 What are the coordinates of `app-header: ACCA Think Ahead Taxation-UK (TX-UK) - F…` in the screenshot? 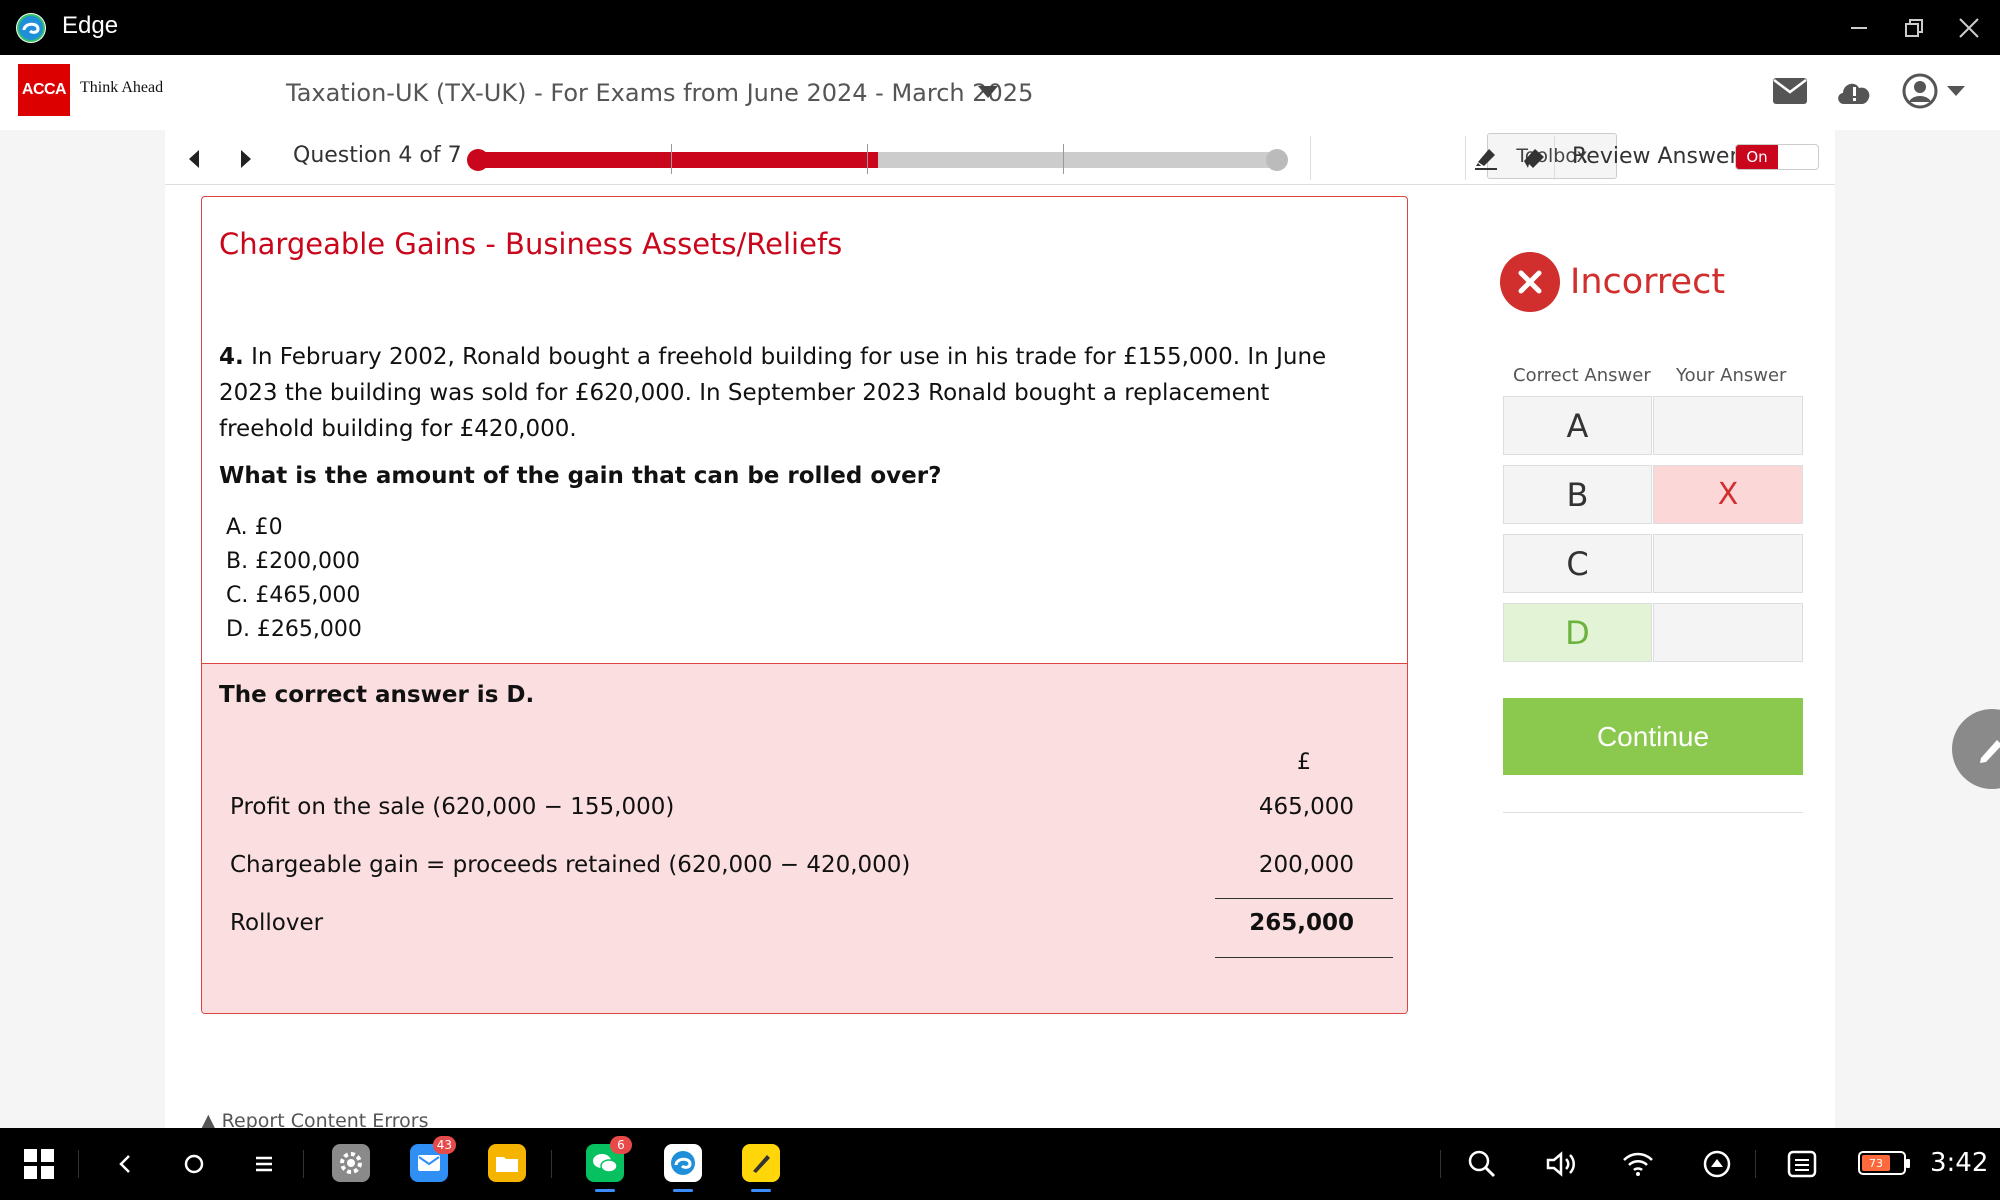 It's located at (1000, 92).